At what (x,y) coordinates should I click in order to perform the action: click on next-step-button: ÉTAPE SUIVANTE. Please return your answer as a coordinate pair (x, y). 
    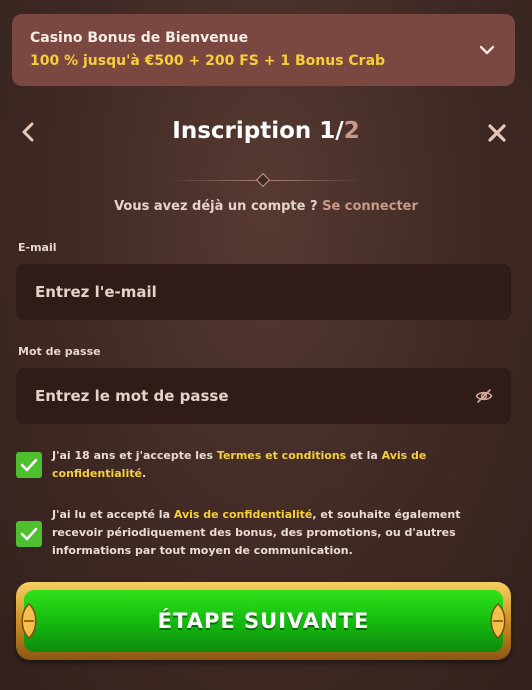
    Looking at the image, I should click on (263, 621).